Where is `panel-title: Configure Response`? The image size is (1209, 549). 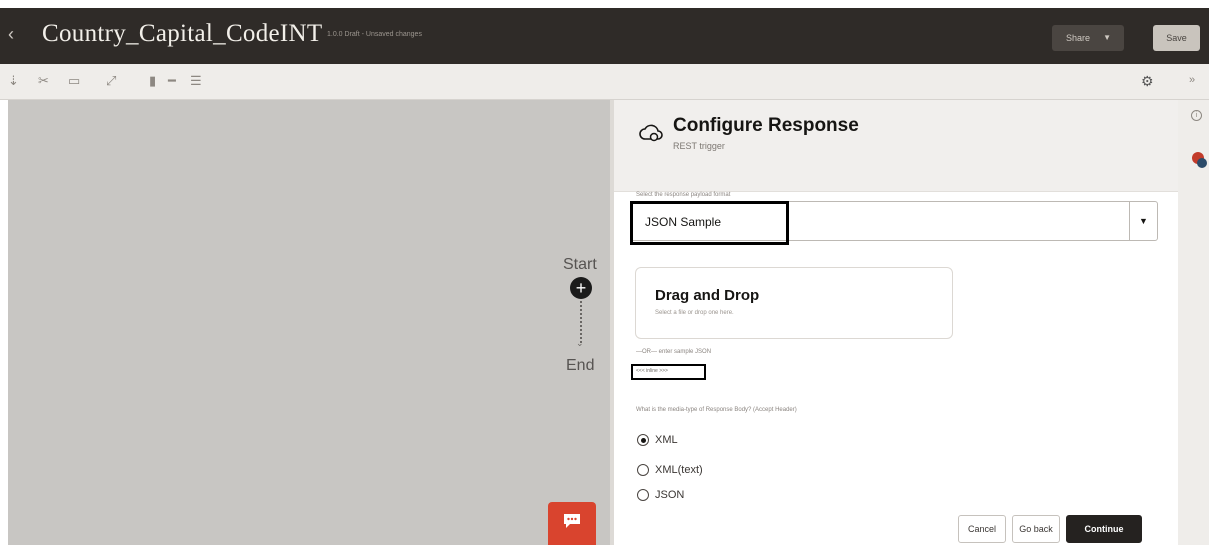
panel-title: Configure Response is located at coordinates (766, 125).